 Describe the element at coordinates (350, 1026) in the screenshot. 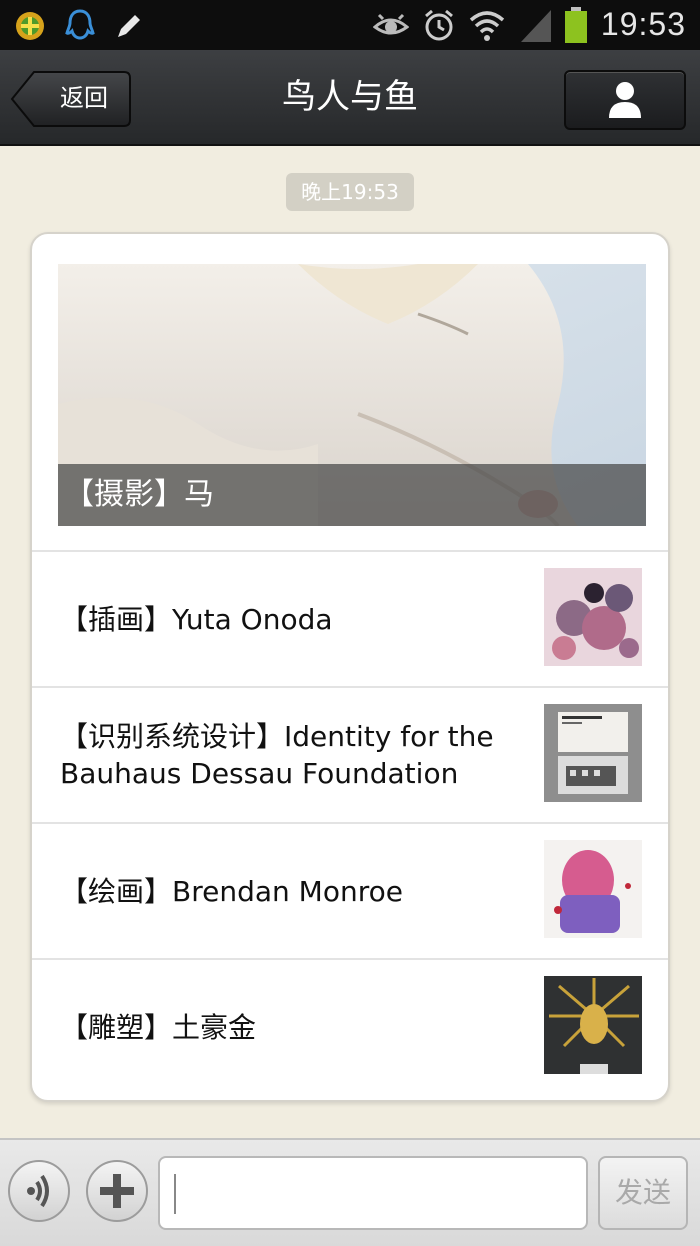

I see `article-row: 【雕塑】土豪金` at that location.